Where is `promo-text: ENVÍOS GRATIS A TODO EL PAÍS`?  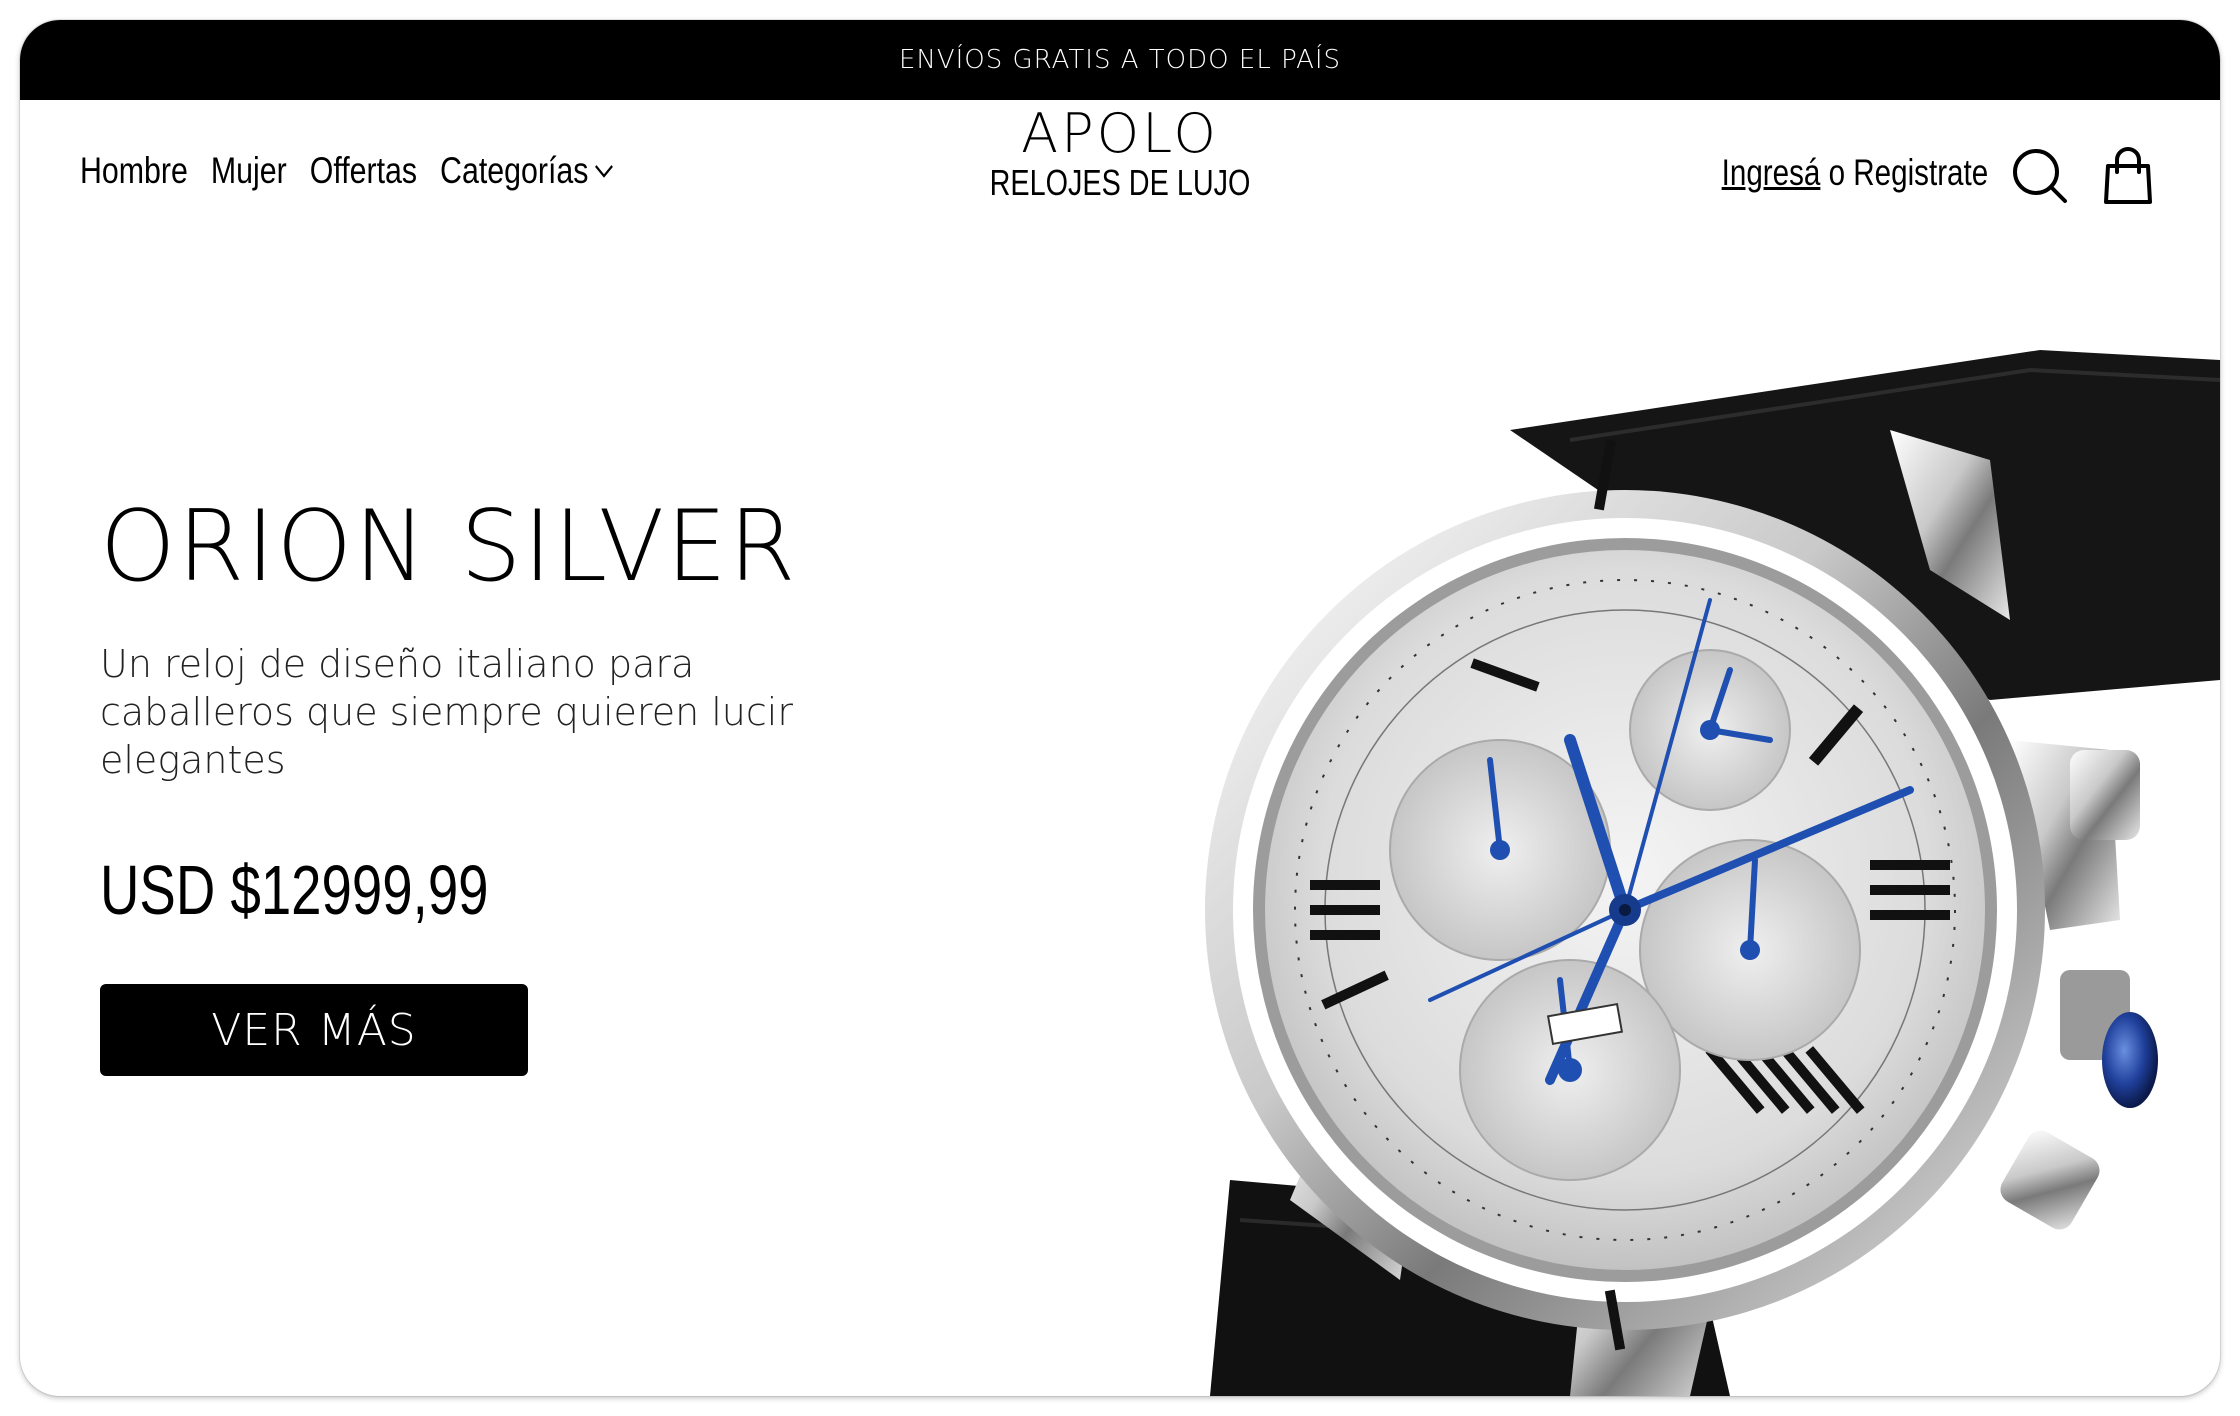
promo-text: ENVÍOS GRATIS A TODO EL PAÍS is located at coordinates (1120, 60).